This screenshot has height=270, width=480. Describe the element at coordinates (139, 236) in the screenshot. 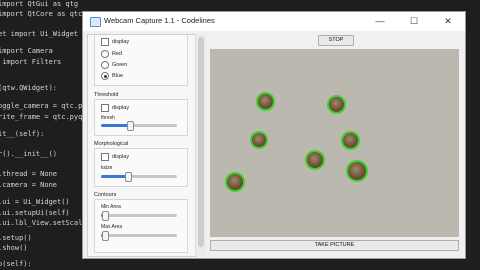

I see `max-area-slider` at that location.